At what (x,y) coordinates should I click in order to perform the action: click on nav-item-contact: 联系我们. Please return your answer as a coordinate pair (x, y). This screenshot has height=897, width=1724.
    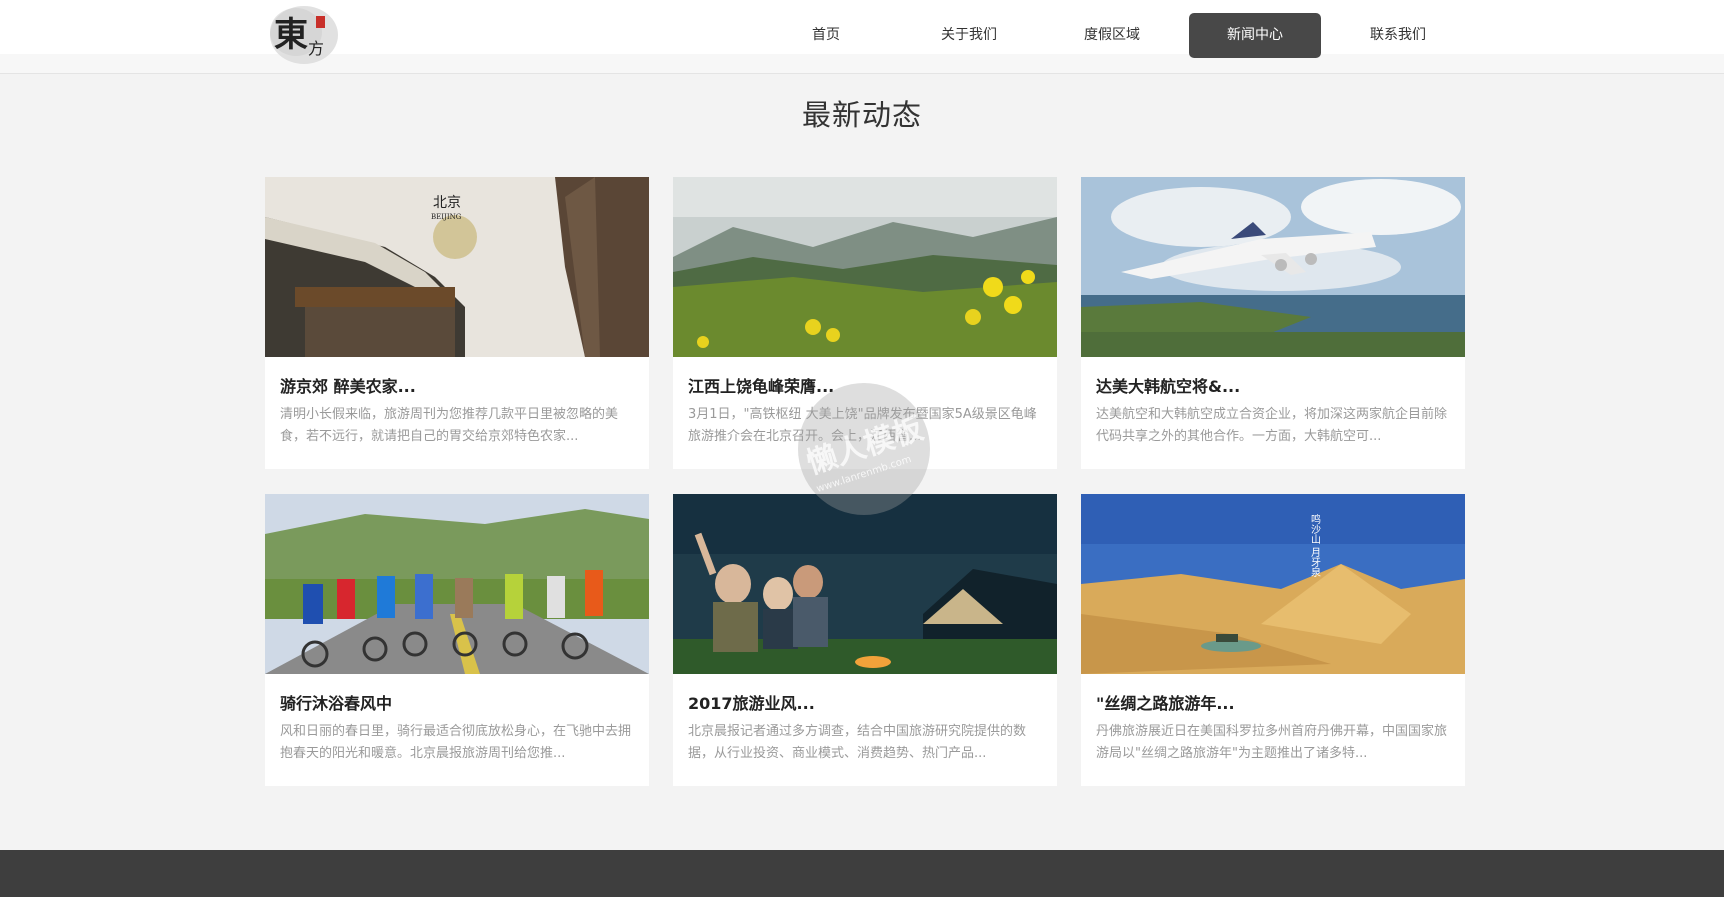
    Looking at the image, I should click on (1398, 35).